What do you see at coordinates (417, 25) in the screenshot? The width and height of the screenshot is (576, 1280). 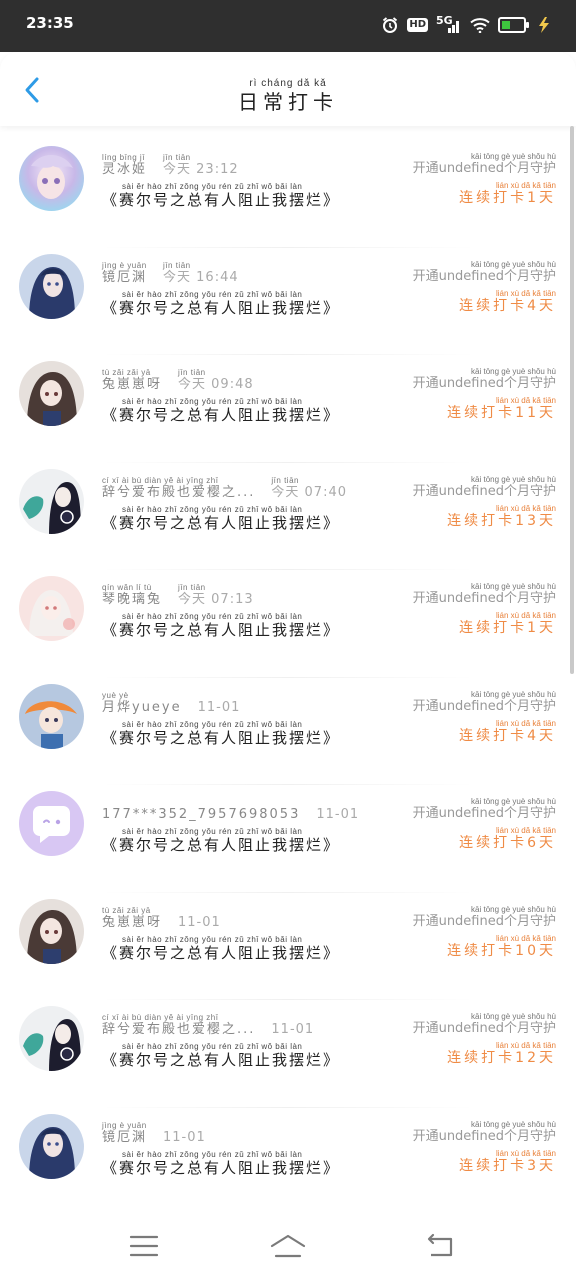 I see `hd-badge: HD` at bounding box center [417, 25].